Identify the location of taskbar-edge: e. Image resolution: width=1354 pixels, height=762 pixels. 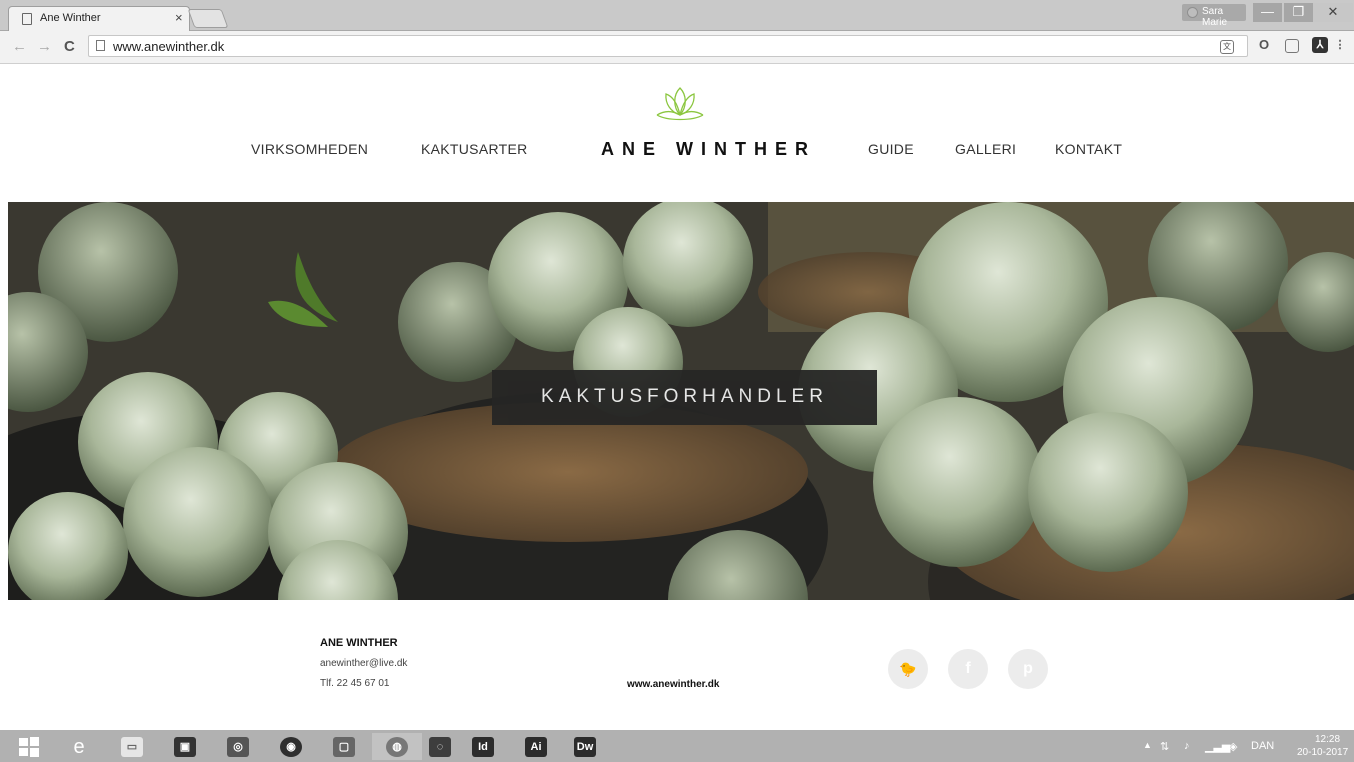
(79, 746).